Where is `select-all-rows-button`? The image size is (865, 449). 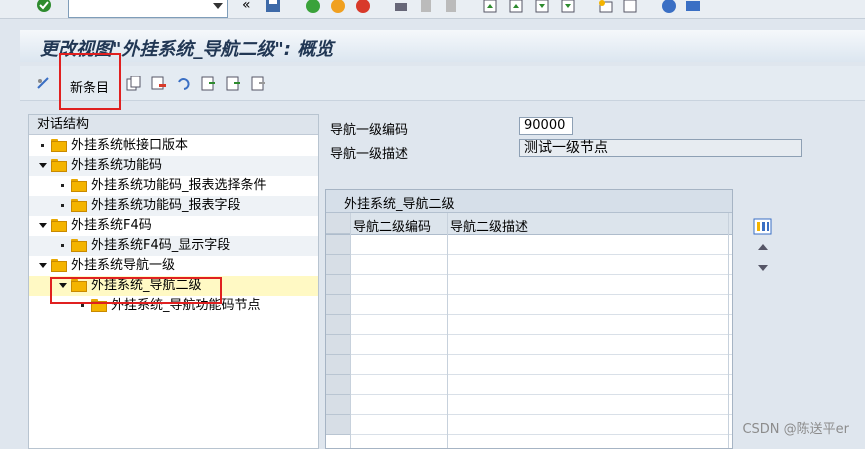 select-all-rows-button is located at coordinates (338, 223).